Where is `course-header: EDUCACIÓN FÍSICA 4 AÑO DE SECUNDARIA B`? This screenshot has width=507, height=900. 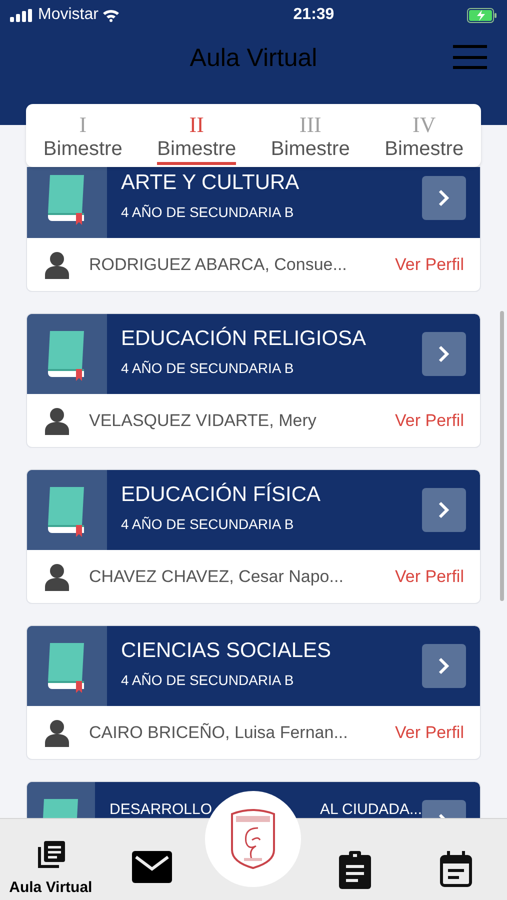 course-header: EDUCACIÓN FÍSICA 4 AÑO DE SECUNDARIA B is located at coordinates (253, 510).